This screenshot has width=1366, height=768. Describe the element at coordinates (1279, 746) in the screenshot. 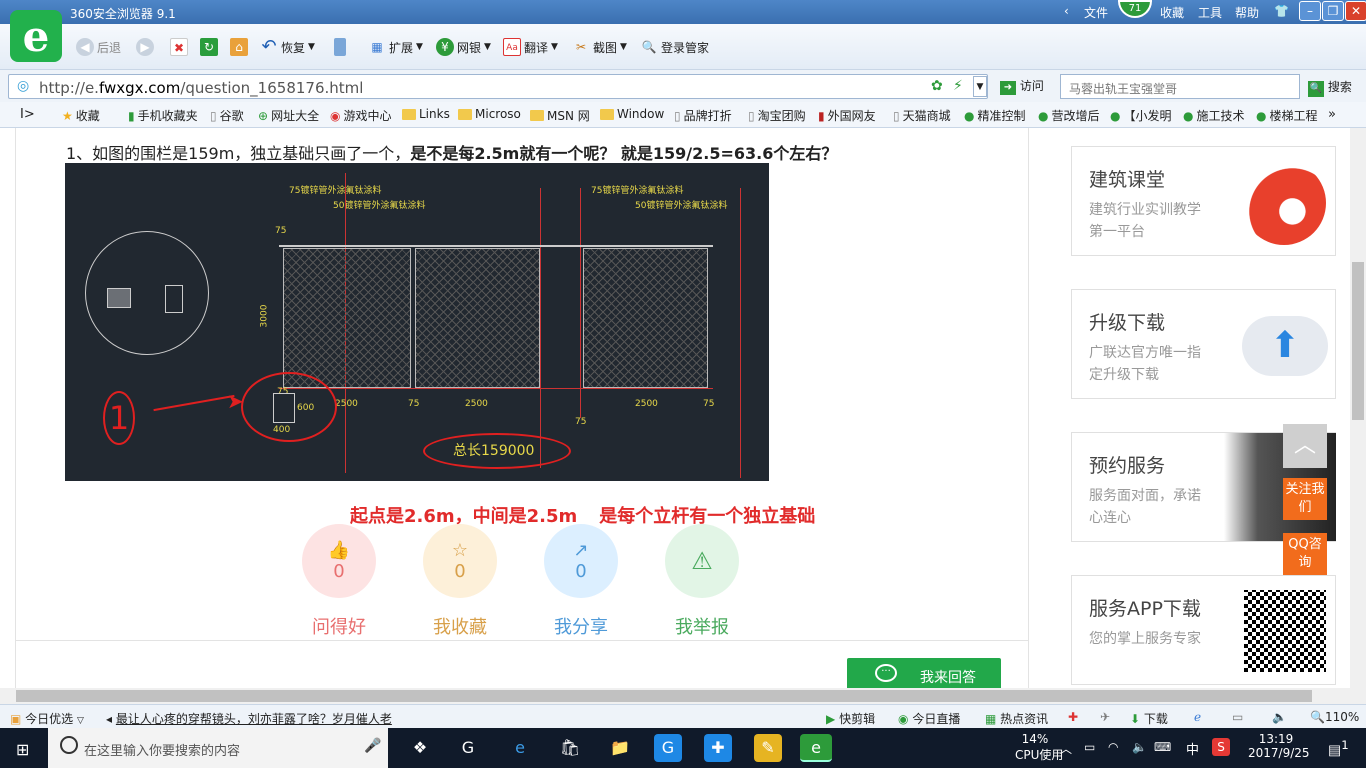

I see `clock: 13:19 2017/9/25` at that location.